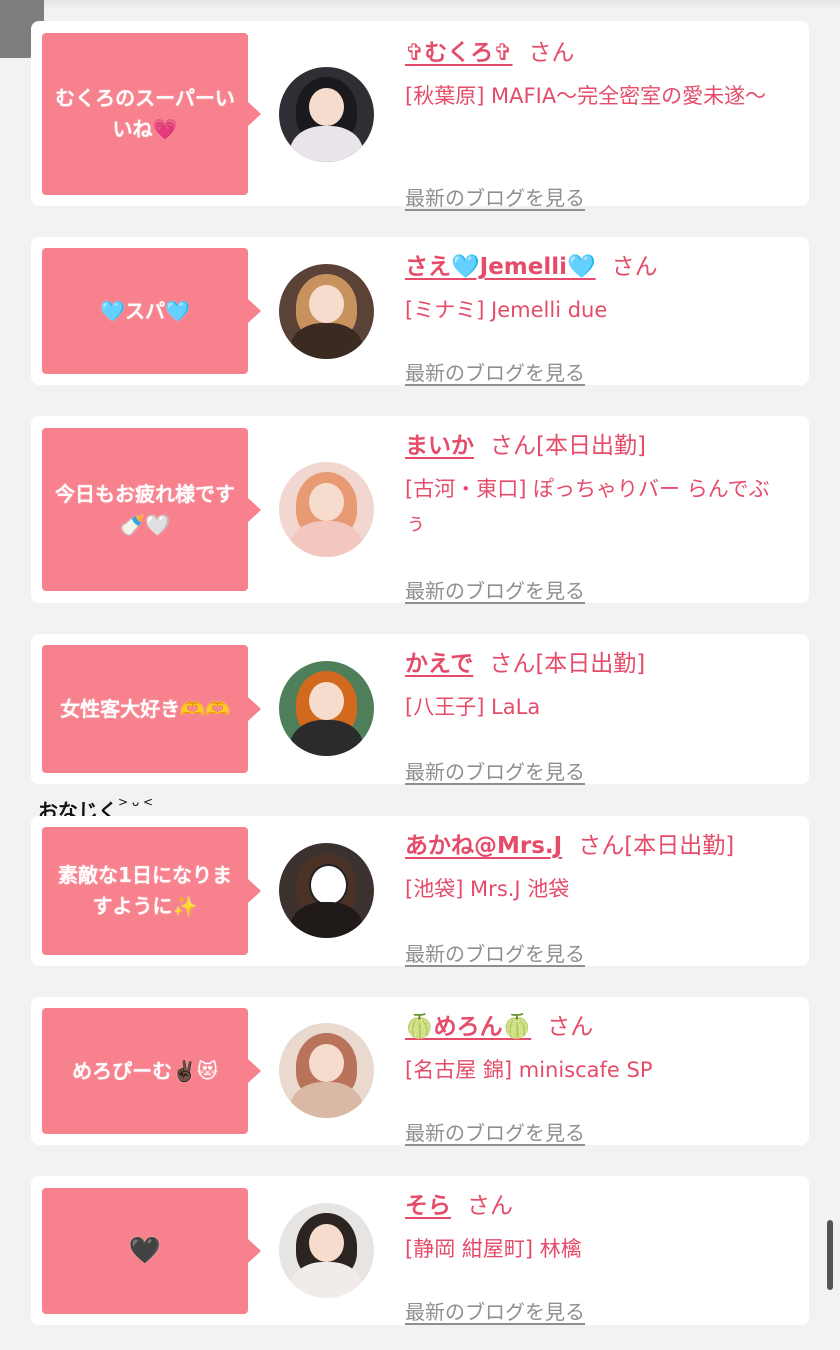 This screenshot has width=840, height=1350. I want to click on shop-name: [池袋] Mrs.J 池袋, so click(487, 889).